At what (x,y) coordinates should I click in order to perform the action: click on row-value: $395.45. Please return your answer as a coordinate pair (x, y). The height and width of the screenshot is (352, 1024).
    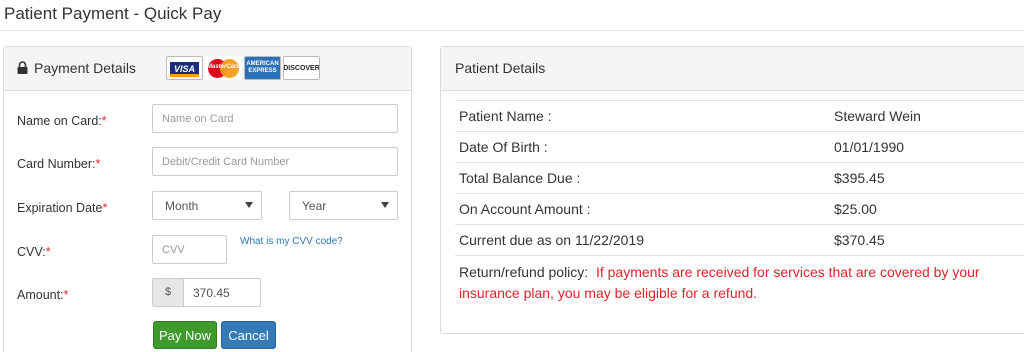
    Looking at the image, I should click on (859, 178).